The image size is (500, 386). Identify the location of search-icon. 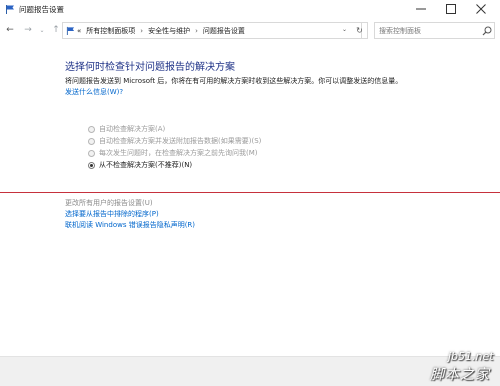
(487, 31).